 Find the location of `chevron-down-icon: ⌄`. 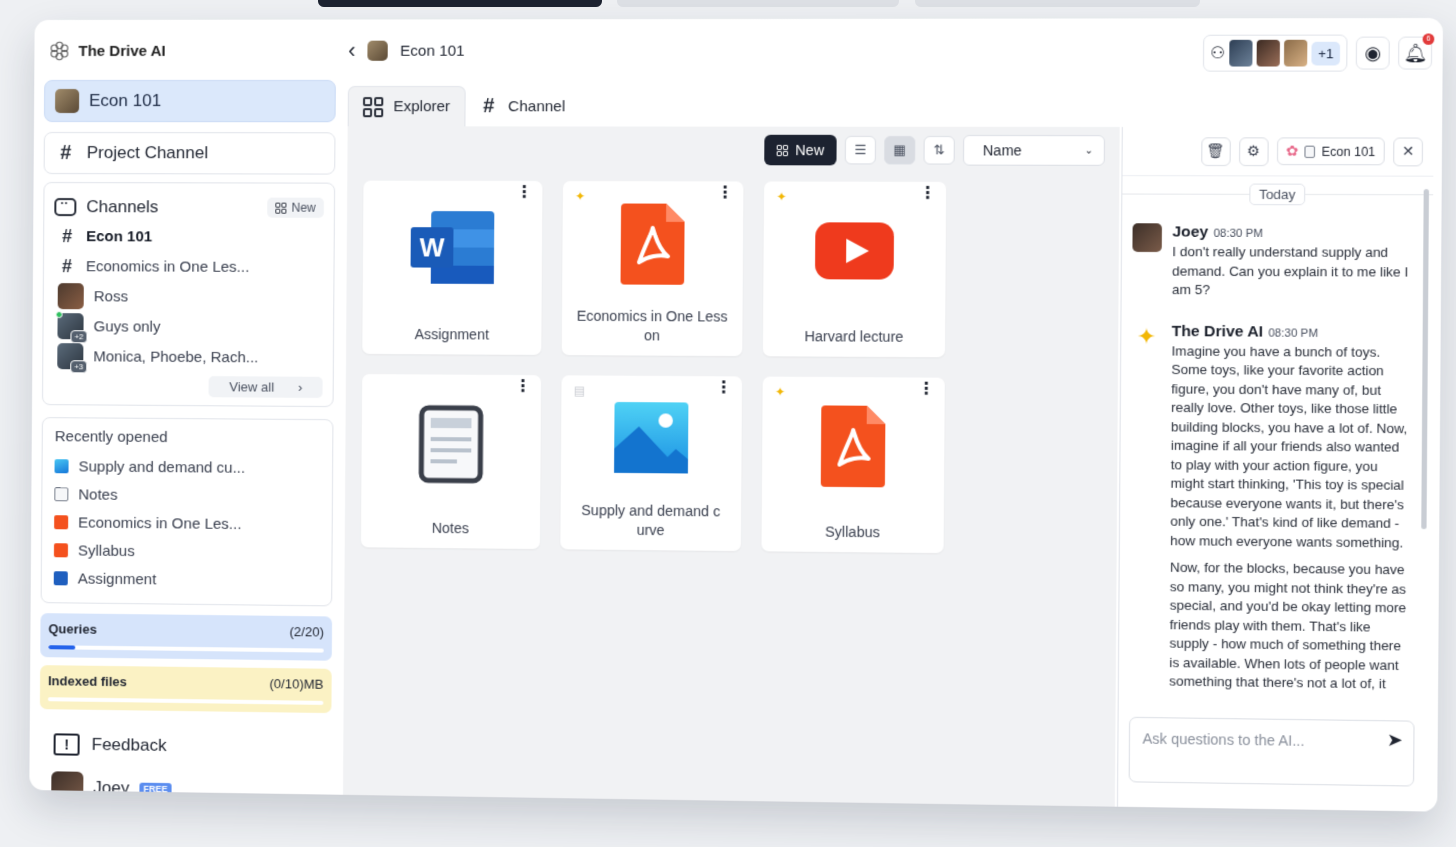

chevron-down-icon: ⌄ is located at coordinates (1089, 150).